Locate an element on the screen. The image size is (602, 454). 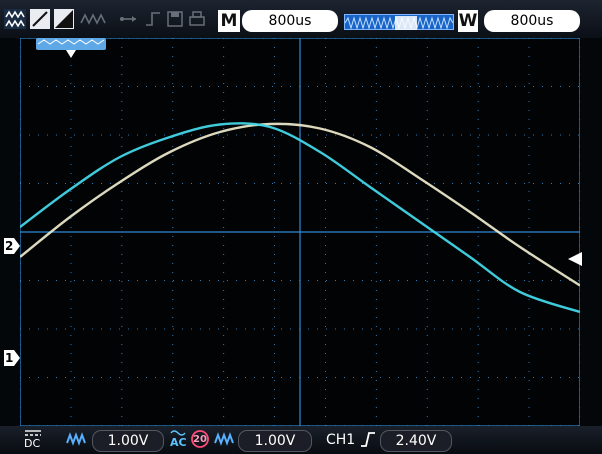
ch2-bandwidth-label: 20 is located at coordinates (200, 439).